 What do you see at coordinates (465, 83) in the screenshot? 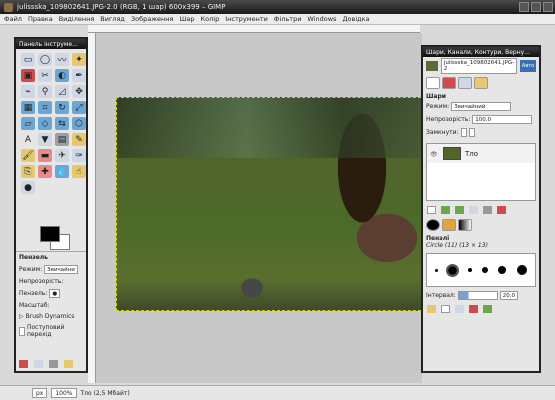
I see `tab-paths` at bounding box center [465, 83].